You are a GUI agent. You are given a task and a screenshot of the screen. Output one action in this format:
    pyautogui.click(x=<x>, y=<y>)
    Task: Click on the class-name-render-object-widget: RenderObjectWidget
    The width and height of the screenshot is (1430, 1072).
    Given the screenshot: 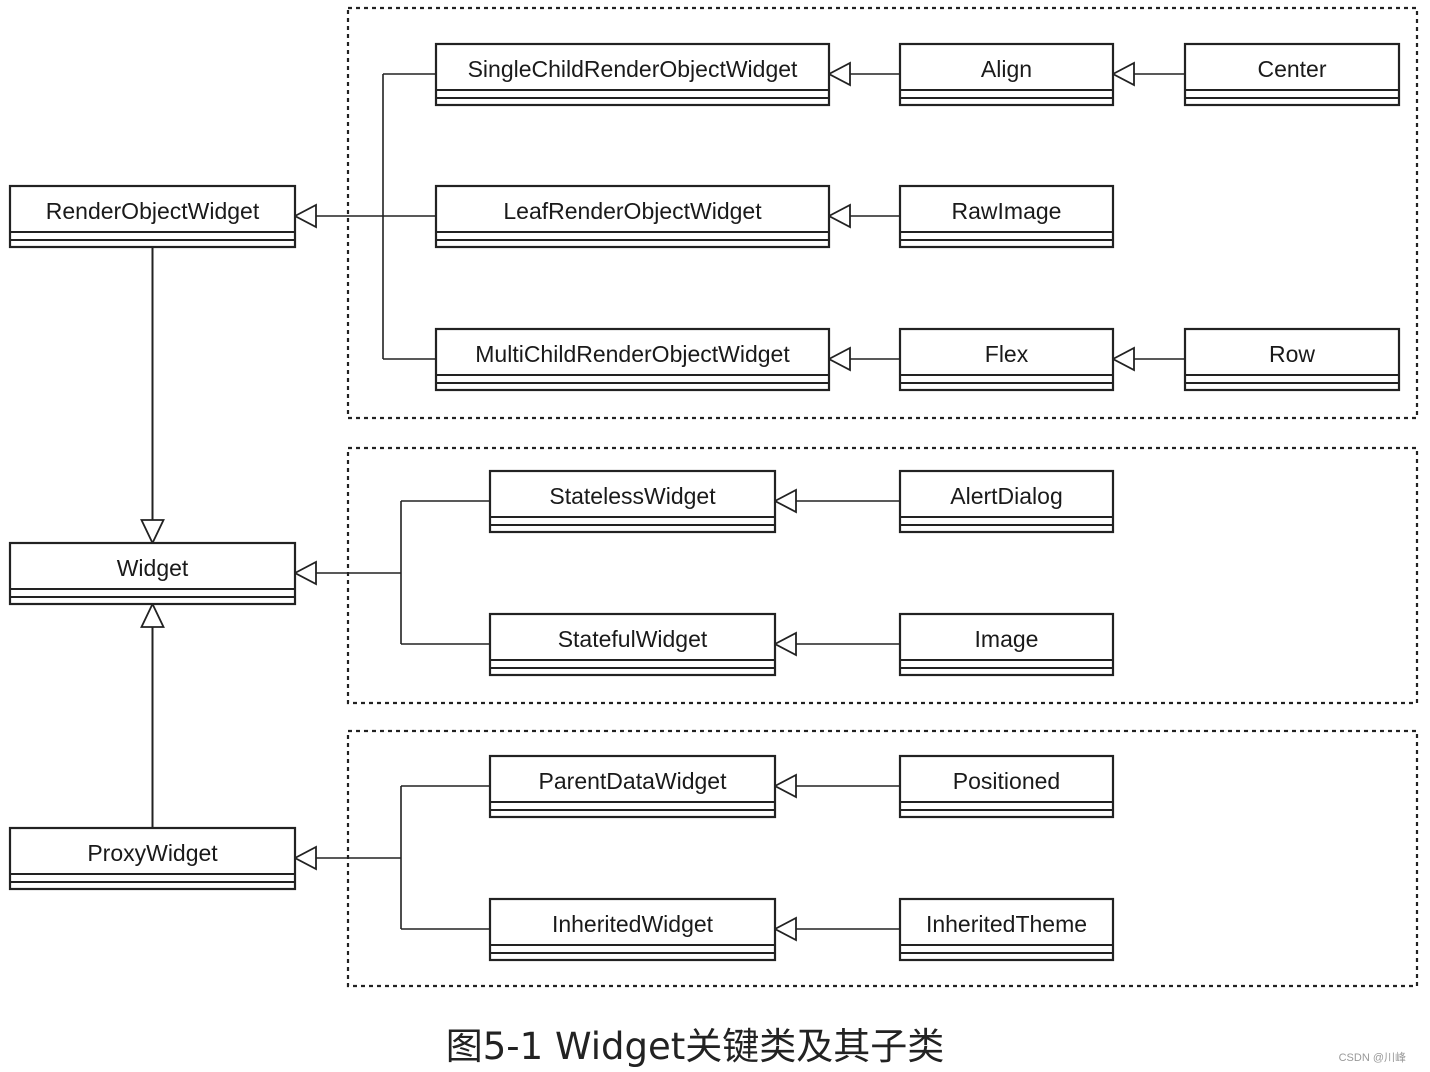 What is the action you would take?
    pyautogui.click(x=153, y=211)
    